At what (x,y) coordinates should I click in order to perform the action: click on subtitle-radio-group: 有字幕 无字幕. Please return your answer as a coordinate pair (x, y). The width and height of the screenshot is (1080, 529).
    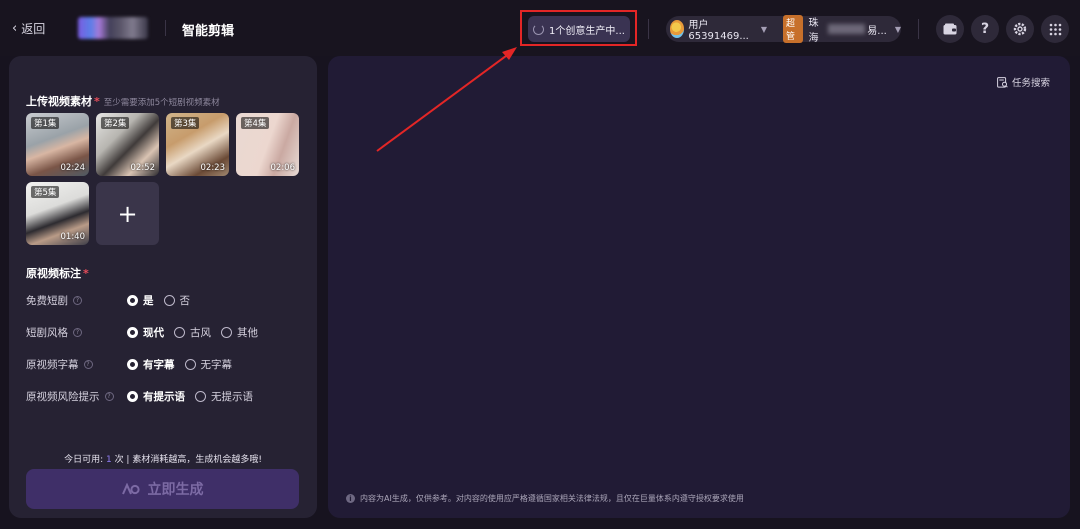
    Looking at the image, I should click on (184, 364).